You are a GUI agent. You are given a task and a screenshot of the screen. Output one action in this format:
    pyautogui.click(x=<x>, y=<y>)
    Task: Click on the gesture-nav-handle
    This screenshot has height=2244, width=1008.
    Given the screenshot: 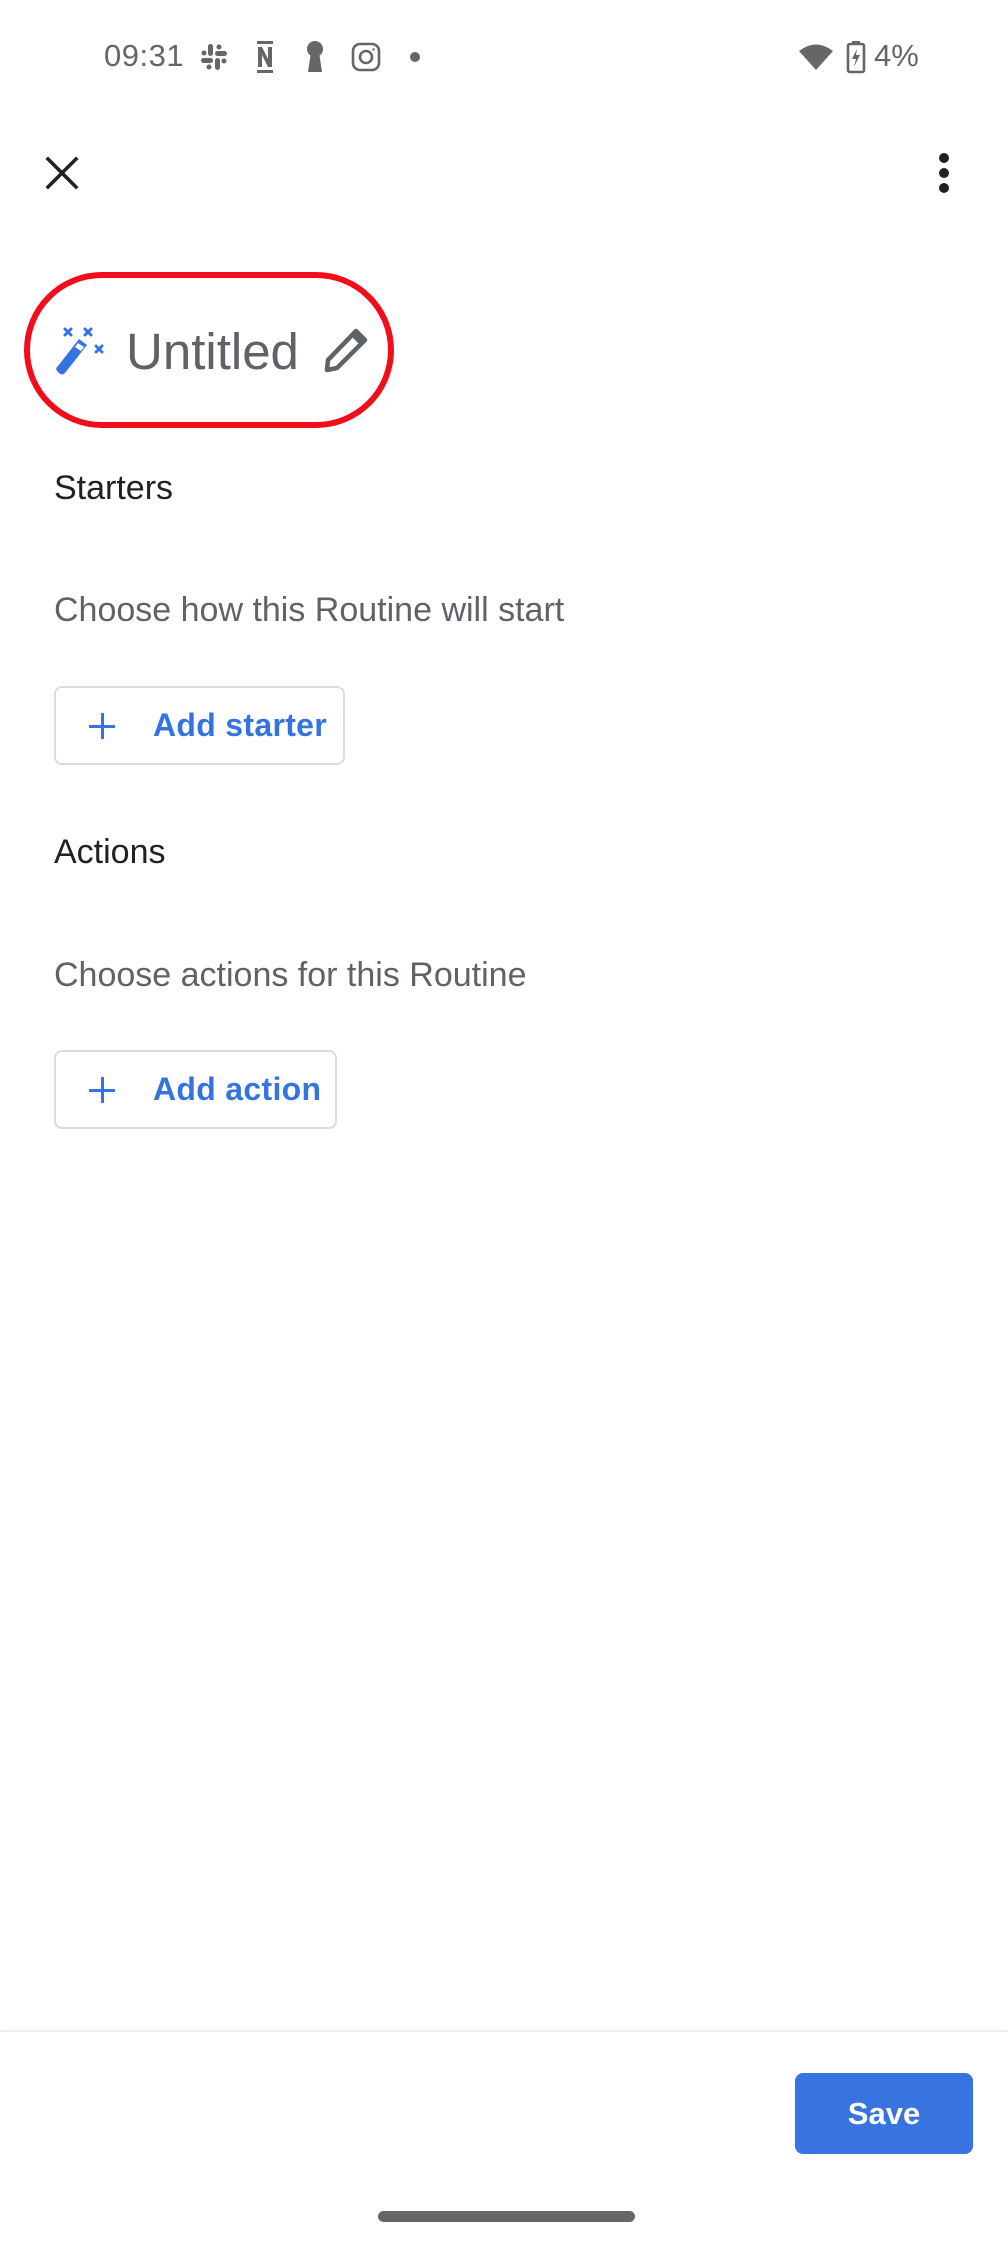 What is the action you would take?
    pyautogui.click(x=506, y=2216)
    